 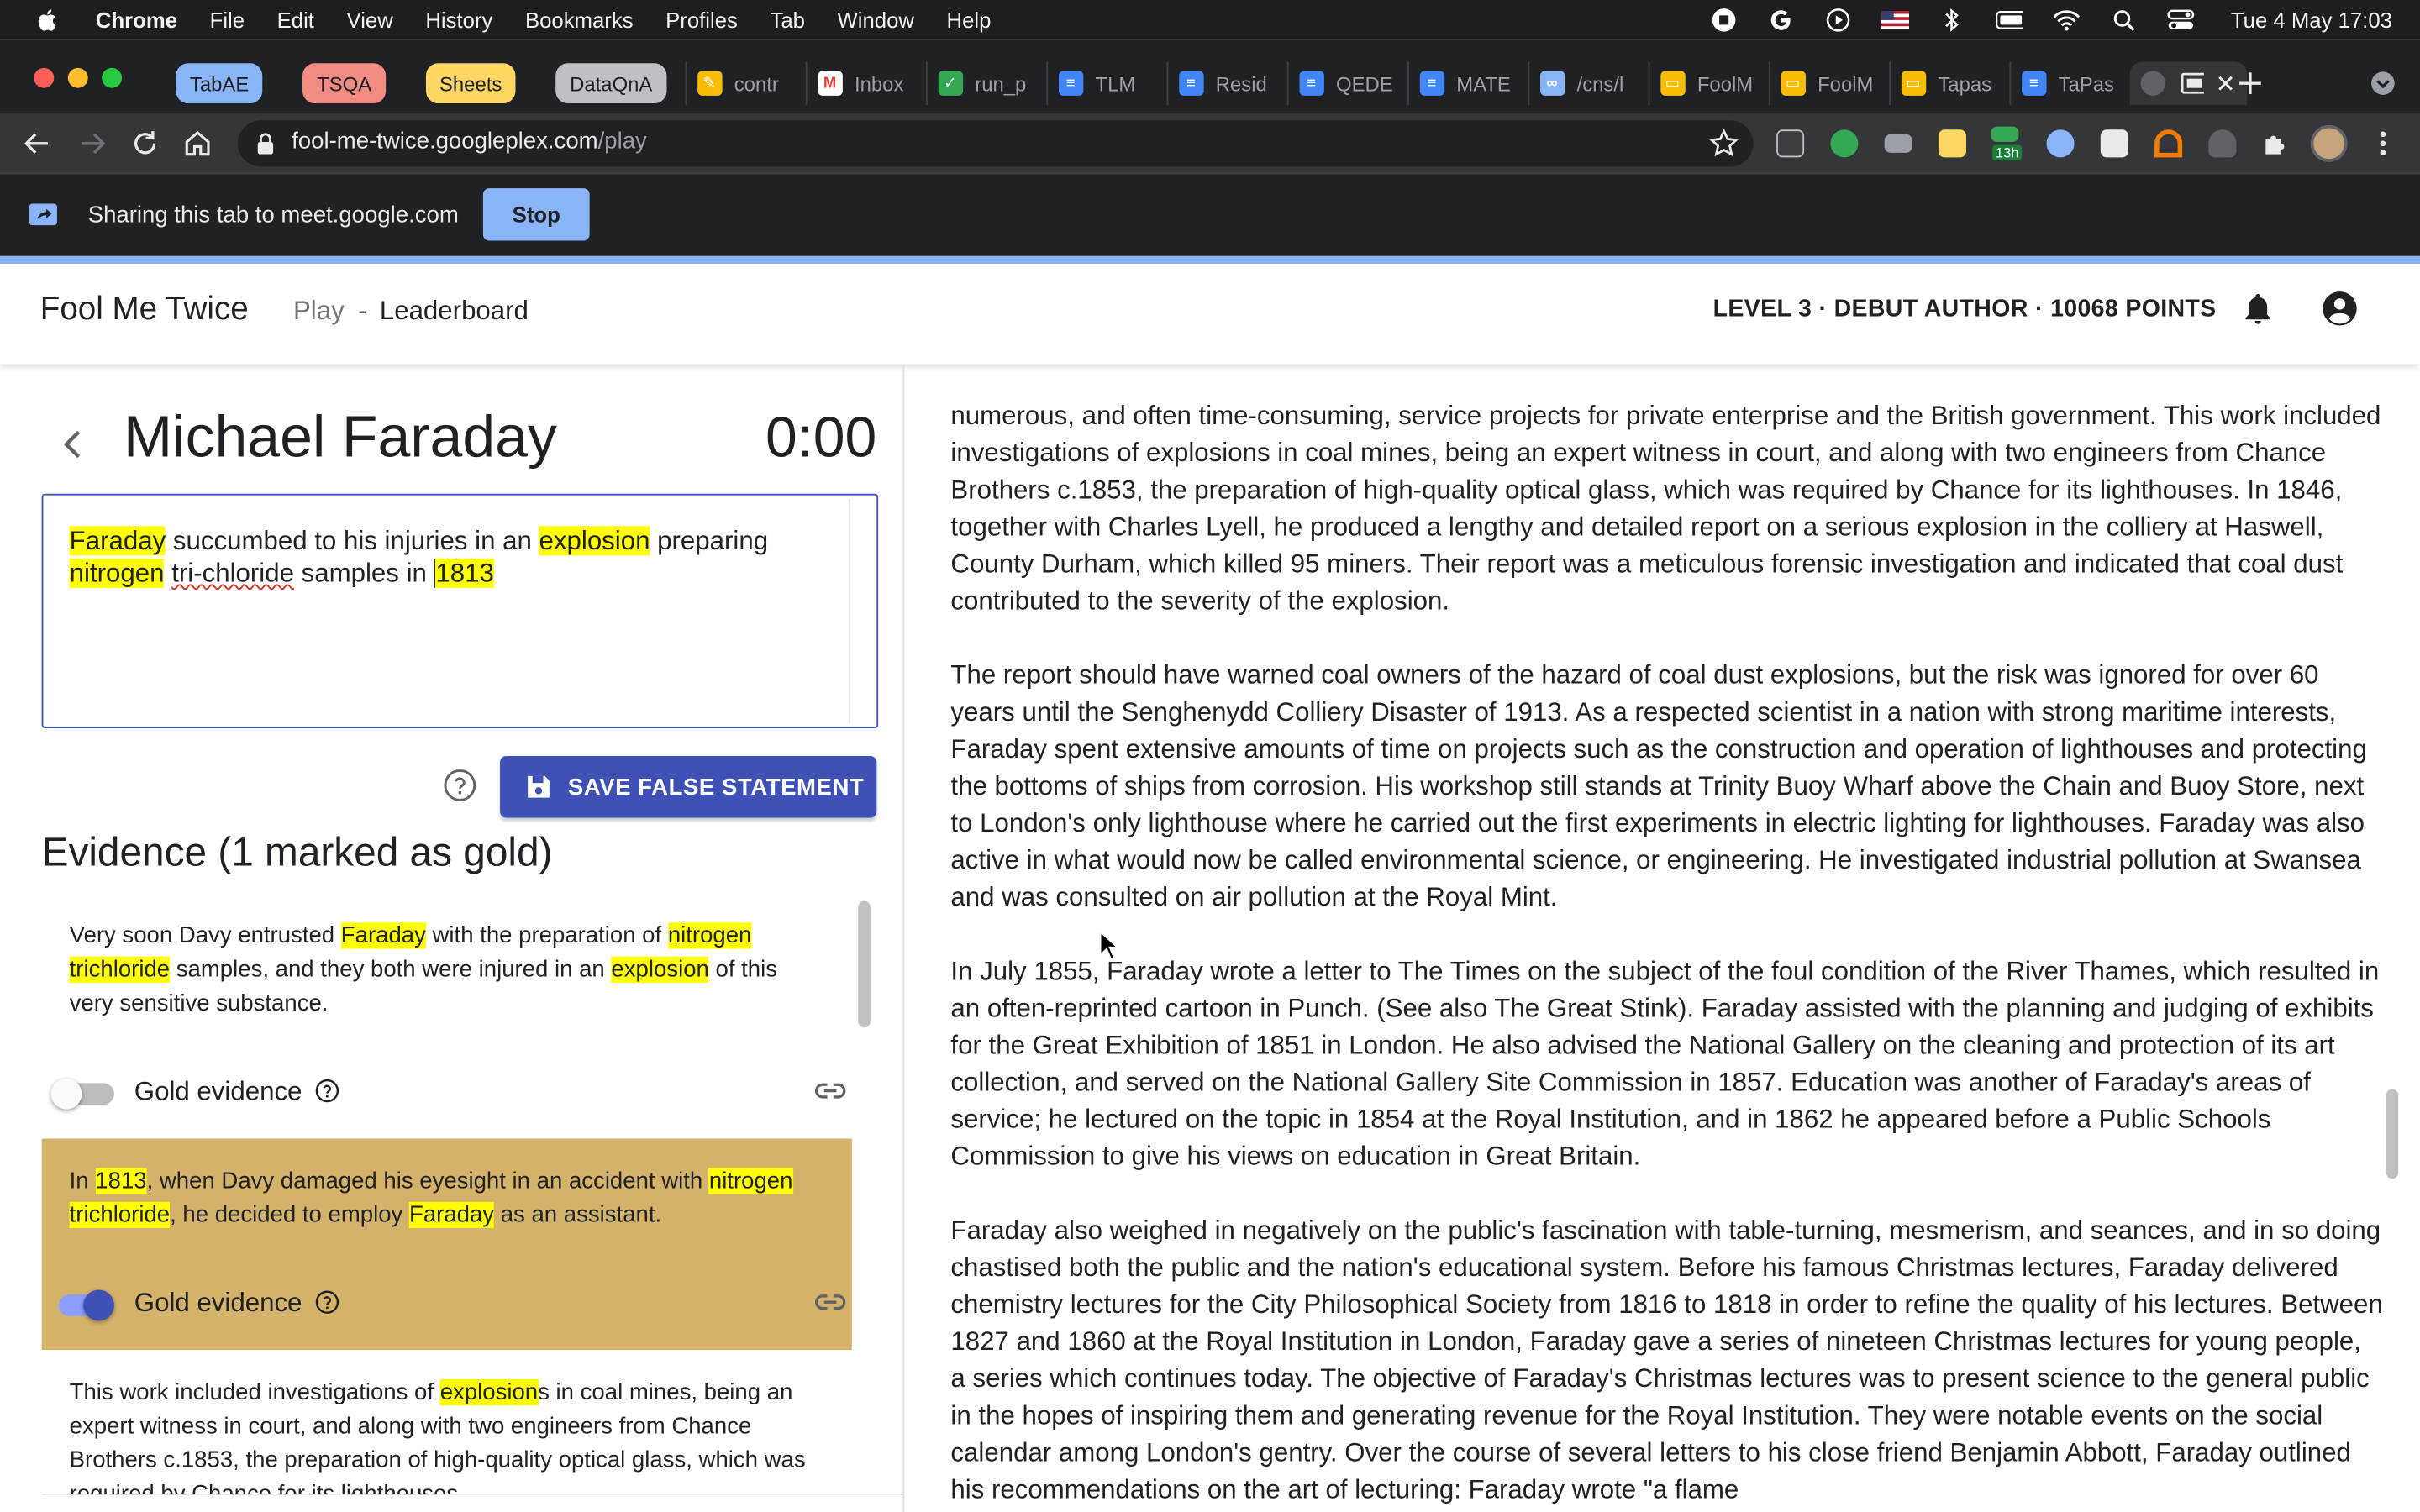 I want to click on screen-share-icon, so click(x=43, y=214).